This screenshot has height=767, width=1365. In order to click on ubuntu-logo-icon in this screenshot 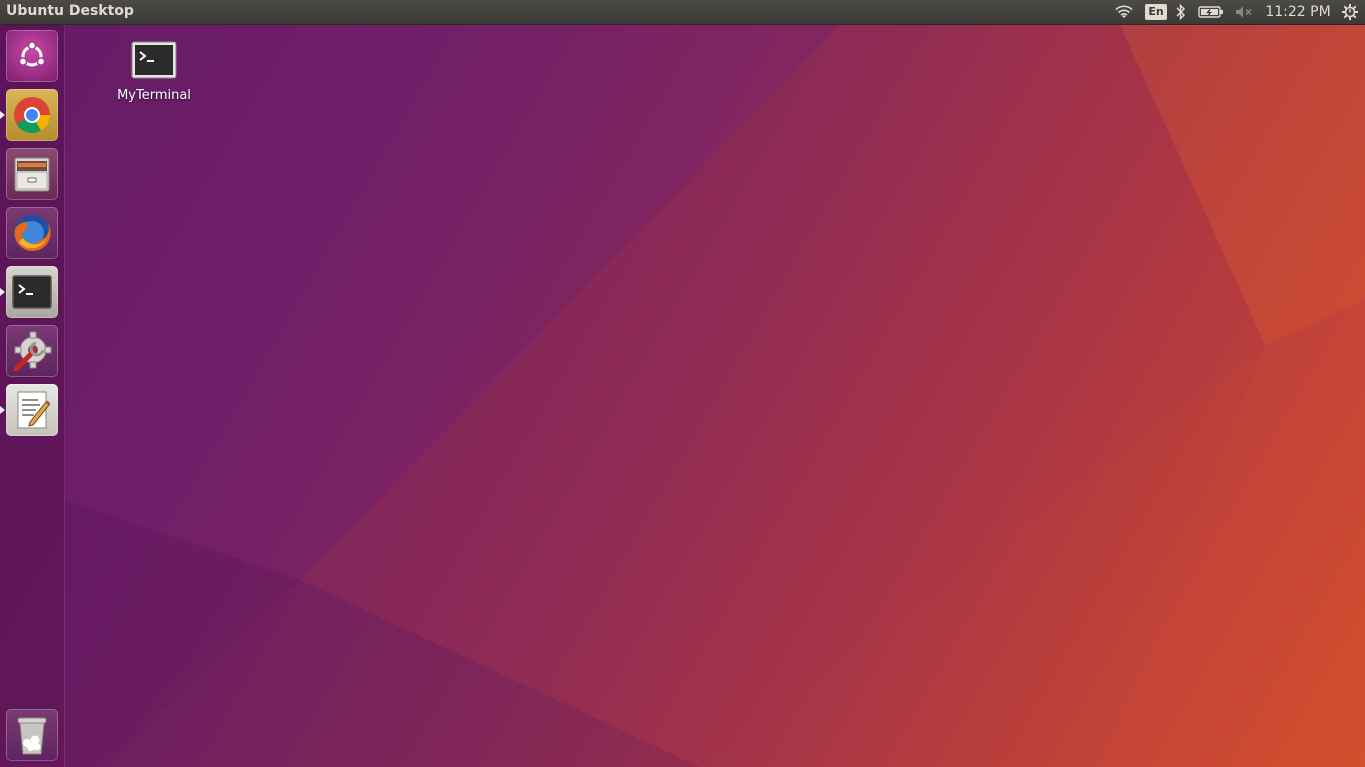, I will do `click(32, 54)`.